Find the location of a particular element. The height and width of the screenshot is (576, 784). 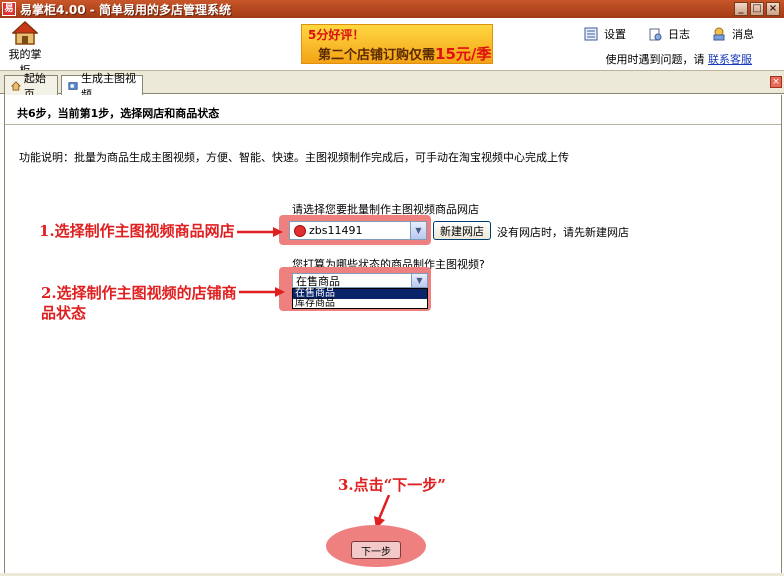

shop-badge-icon is located at coordinates (300, 230).